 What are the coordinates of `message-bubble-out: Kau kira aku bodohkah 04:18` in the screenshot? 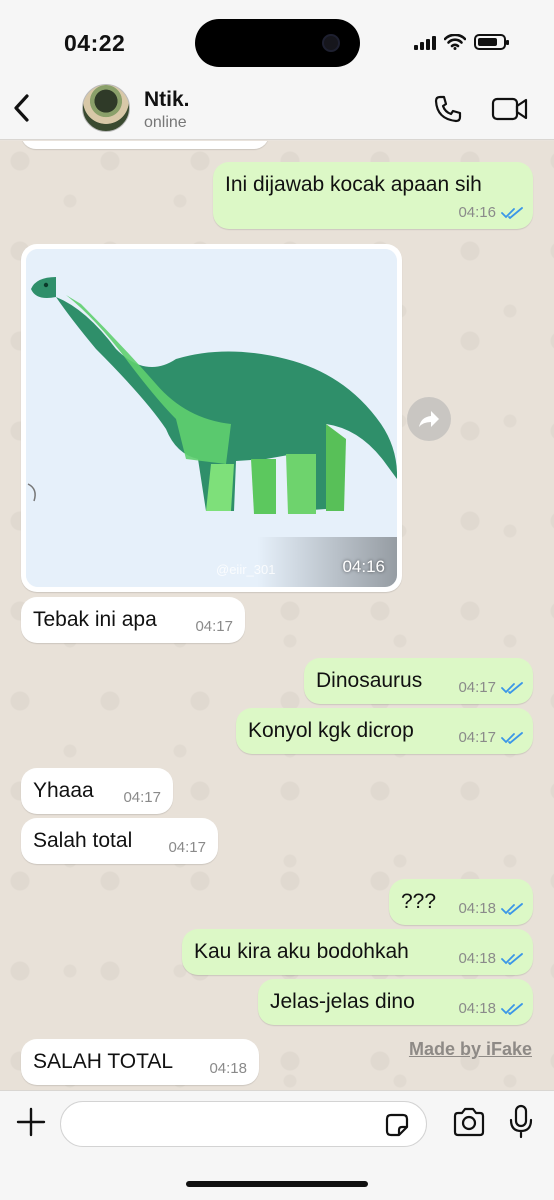 It's located at (357, 952).